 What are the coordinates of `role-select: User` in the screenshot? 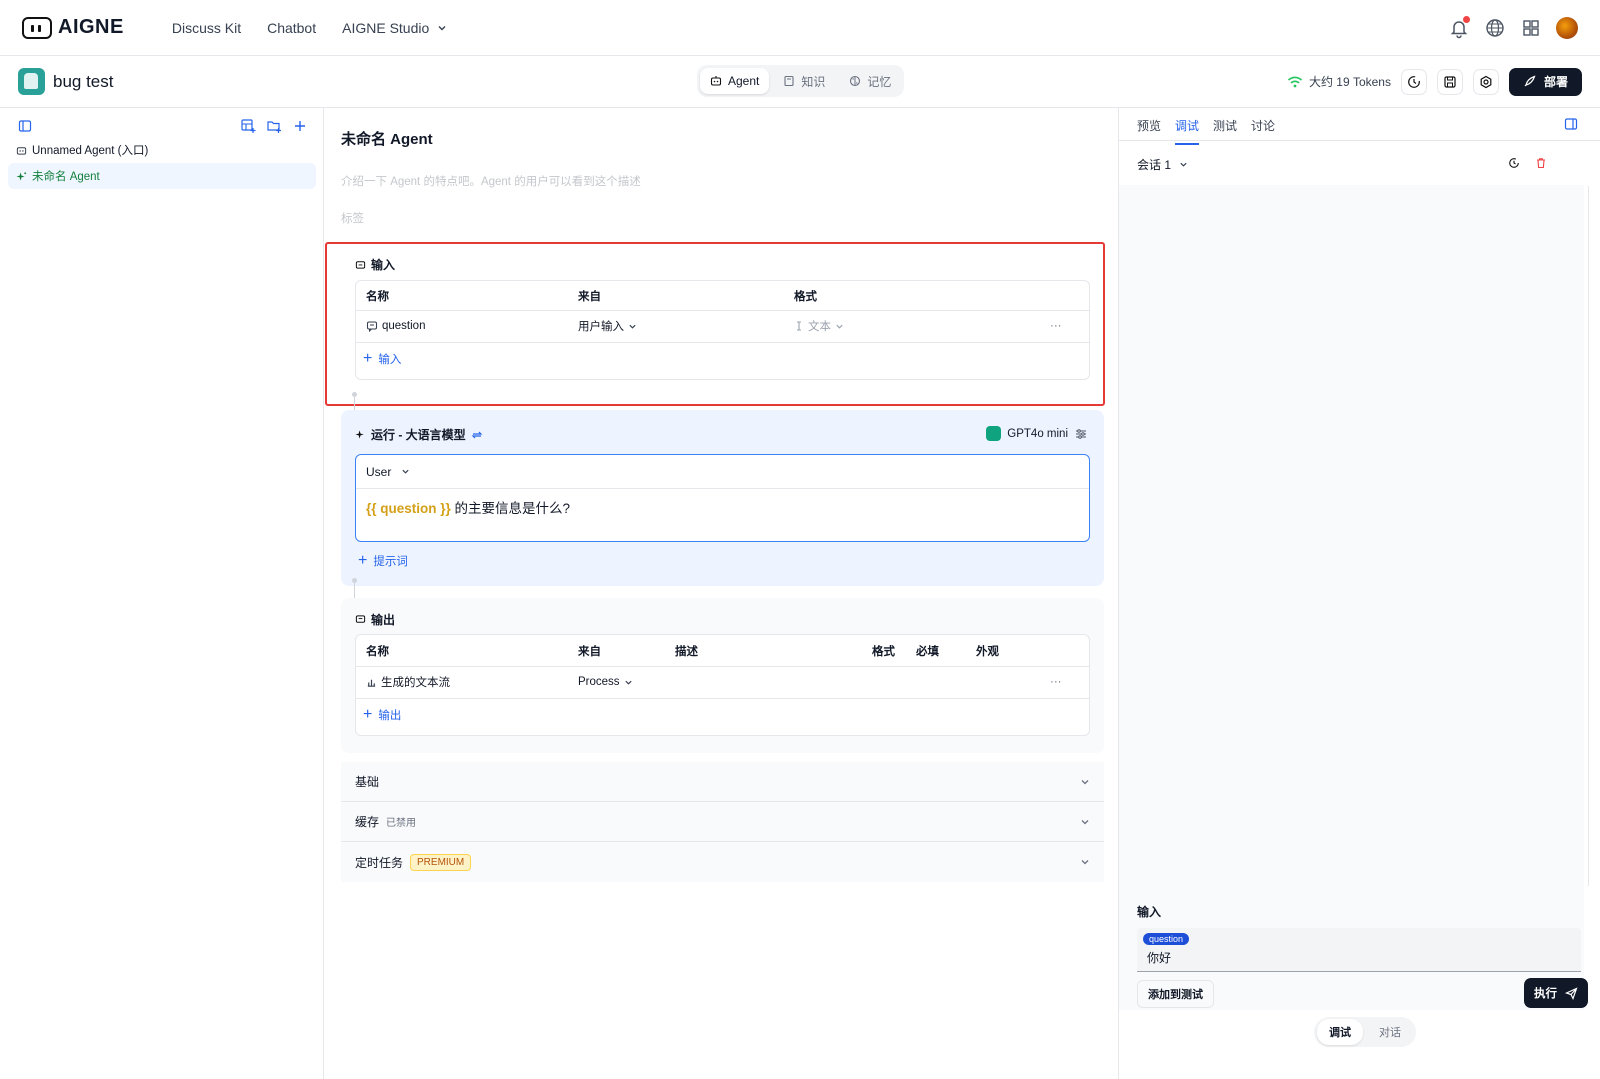 It's located at (722, 472).